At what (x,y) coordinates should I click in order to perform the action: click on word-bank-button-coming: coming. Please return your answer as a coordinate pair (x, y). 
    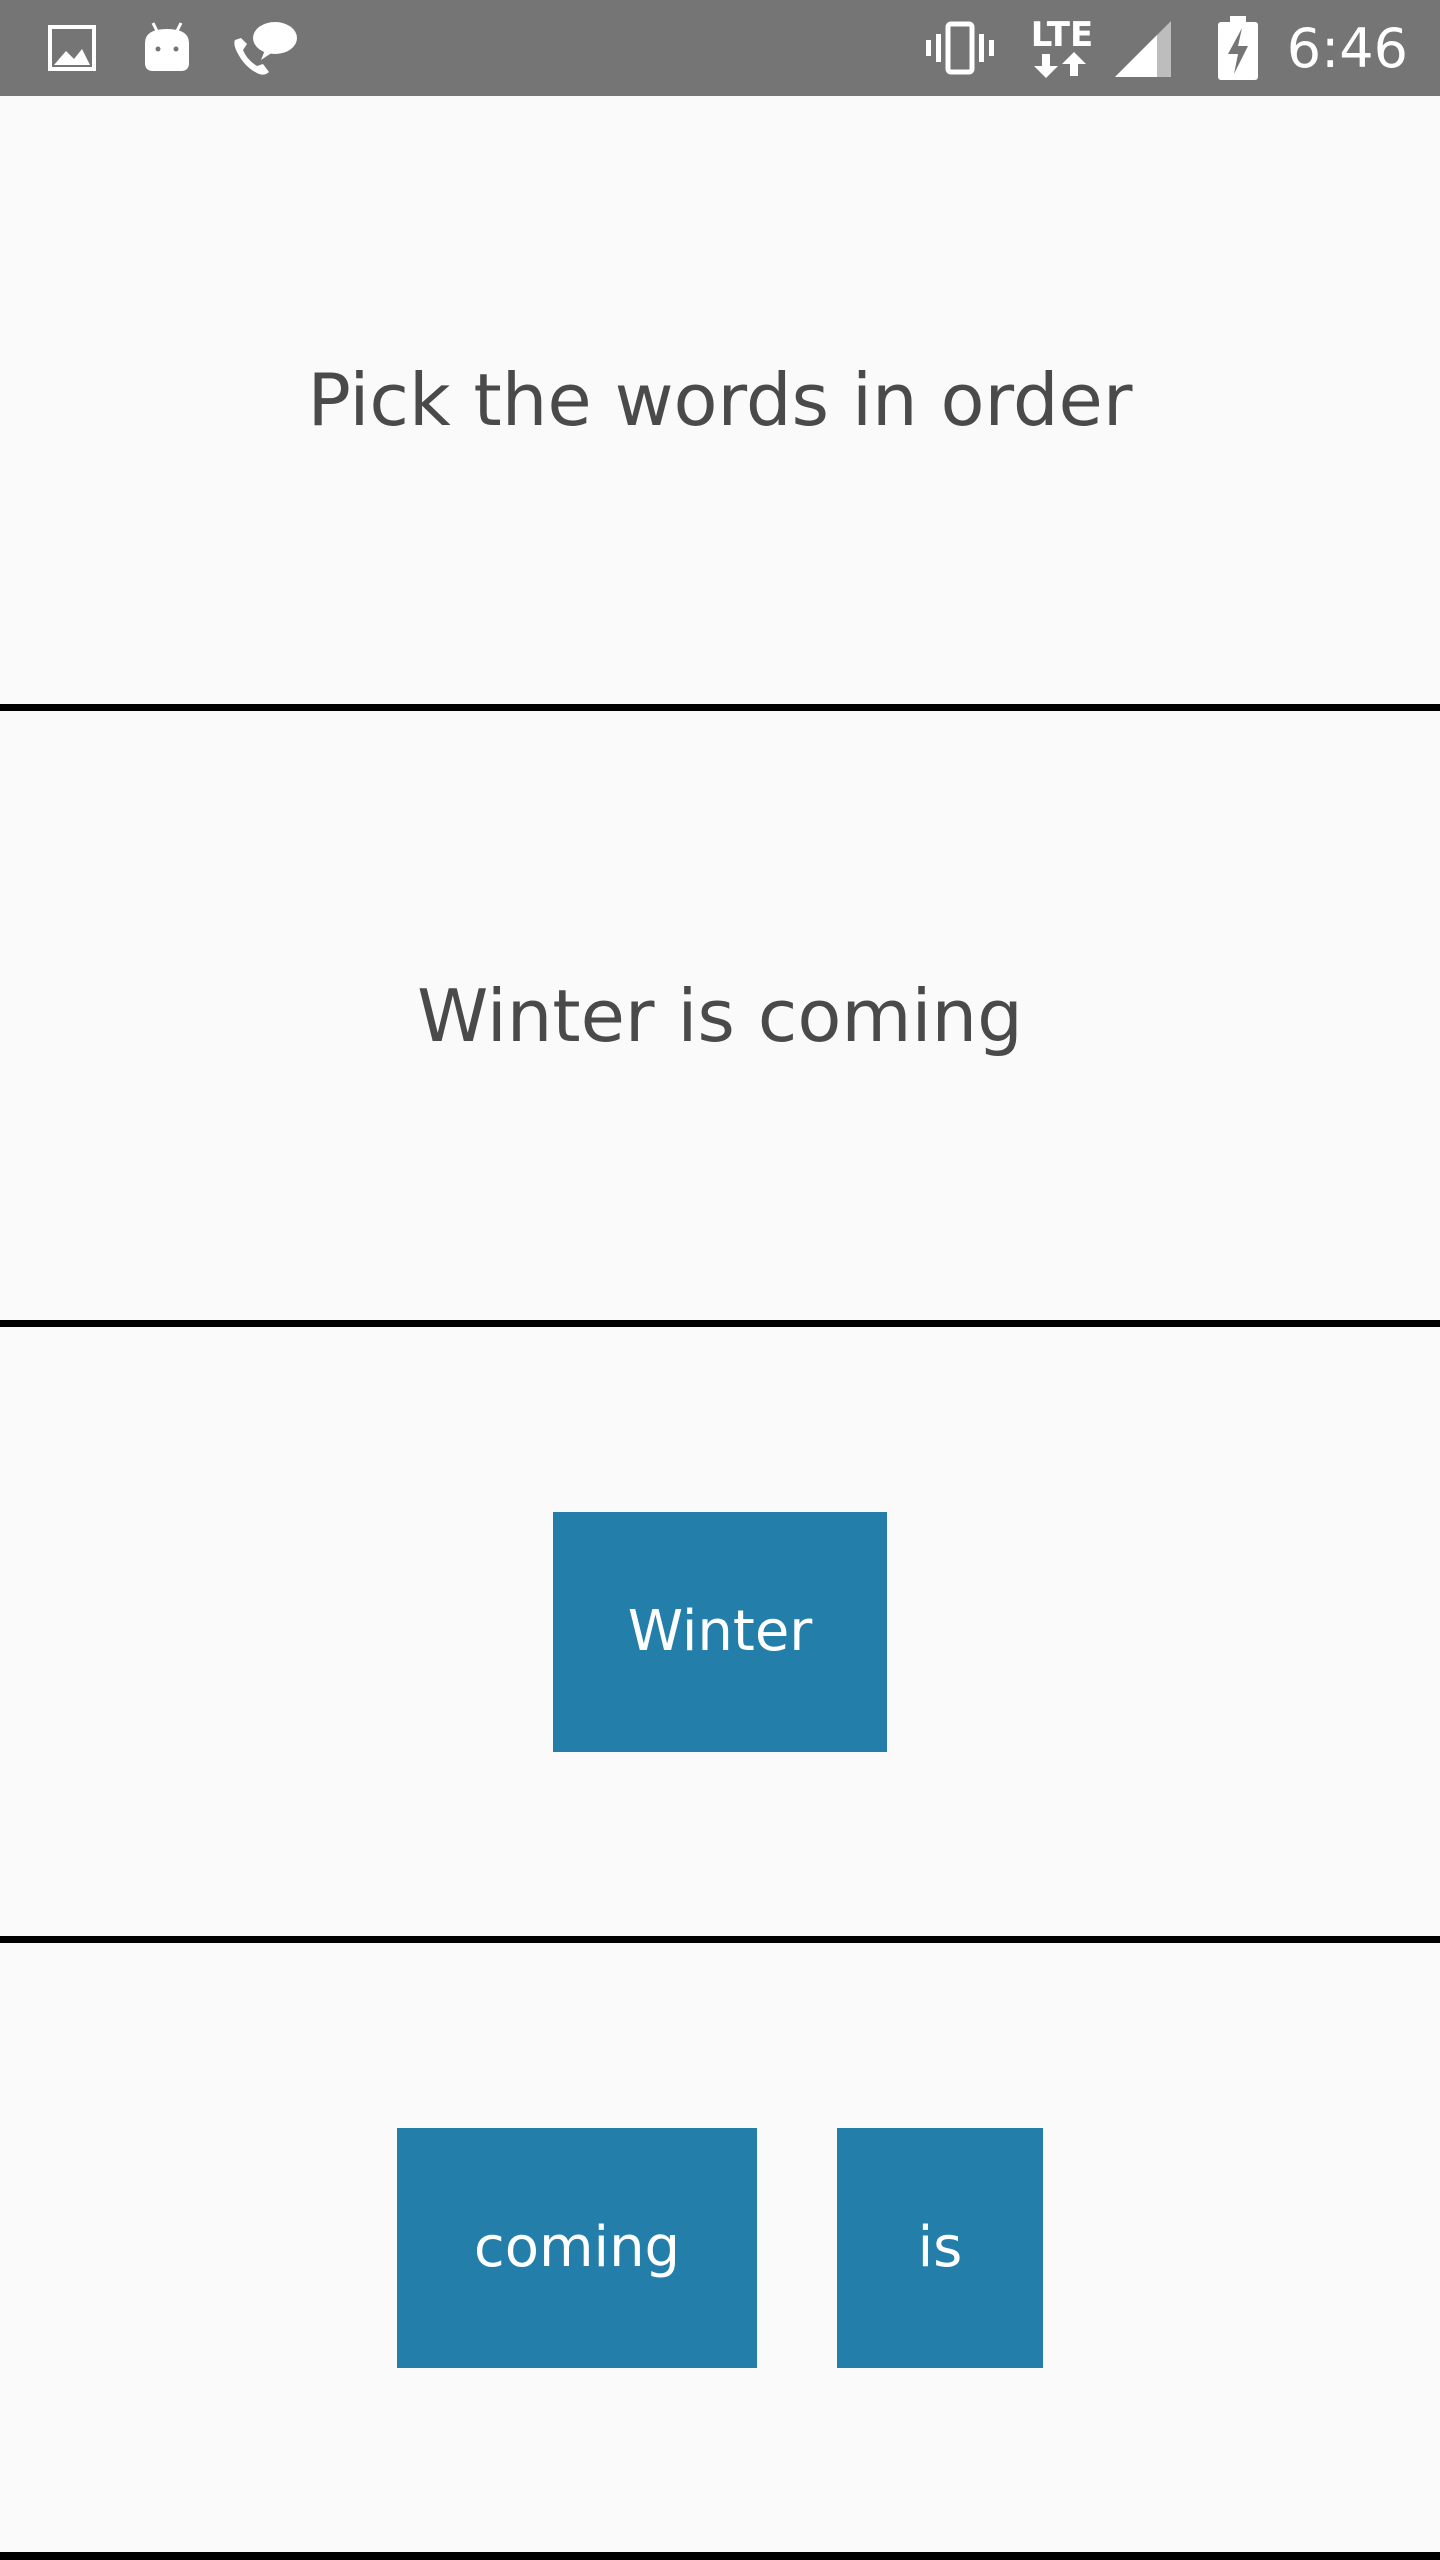
    Looking at the image, I should click on (577, 2247).